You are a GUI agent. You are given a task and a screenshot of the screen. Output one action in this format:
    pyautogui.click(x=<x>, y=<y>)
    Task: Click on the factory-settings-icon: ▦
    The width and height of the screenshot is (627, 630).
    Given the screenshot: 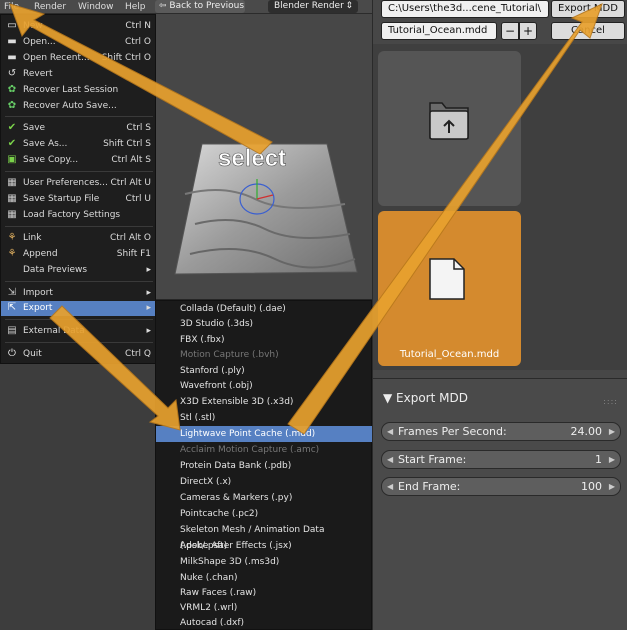 What is the action you would take?
    pyautogui.click(x=12, y=214)
    